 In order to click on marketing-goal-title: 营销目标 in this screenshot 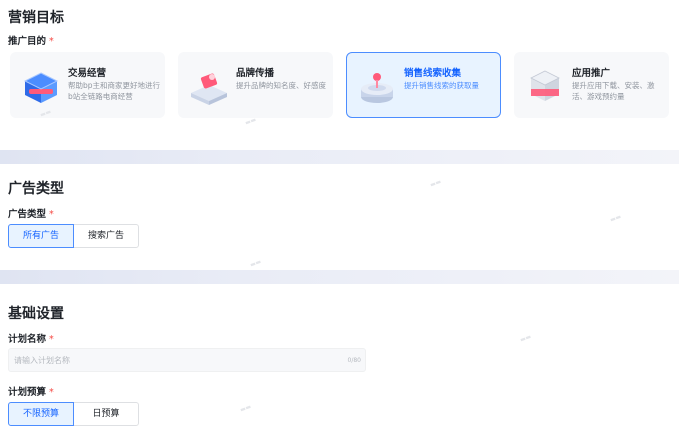, I will do `click(36, 18)`.